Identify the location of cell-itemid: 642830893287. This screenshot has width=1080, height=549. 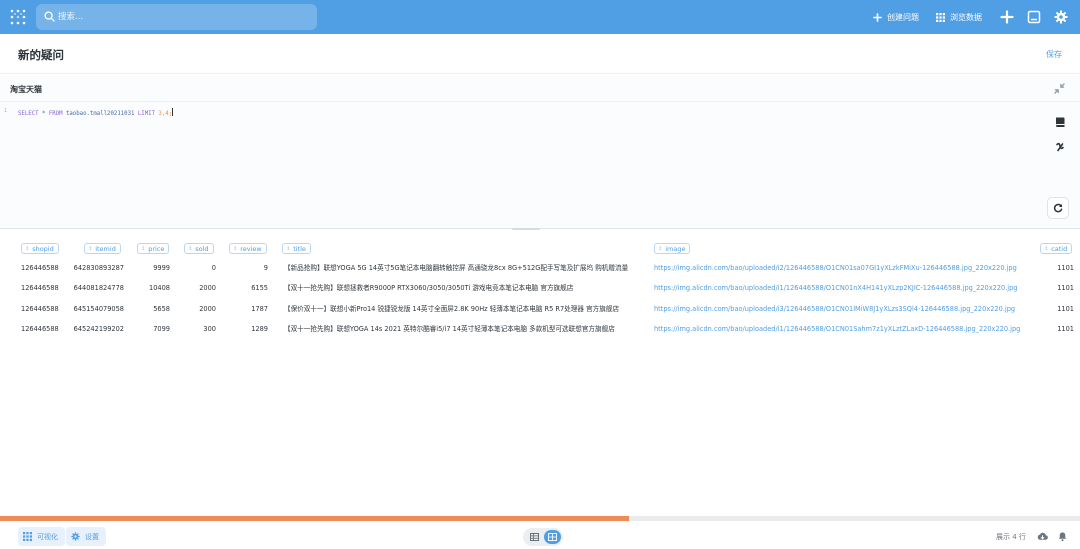
(98, 268).